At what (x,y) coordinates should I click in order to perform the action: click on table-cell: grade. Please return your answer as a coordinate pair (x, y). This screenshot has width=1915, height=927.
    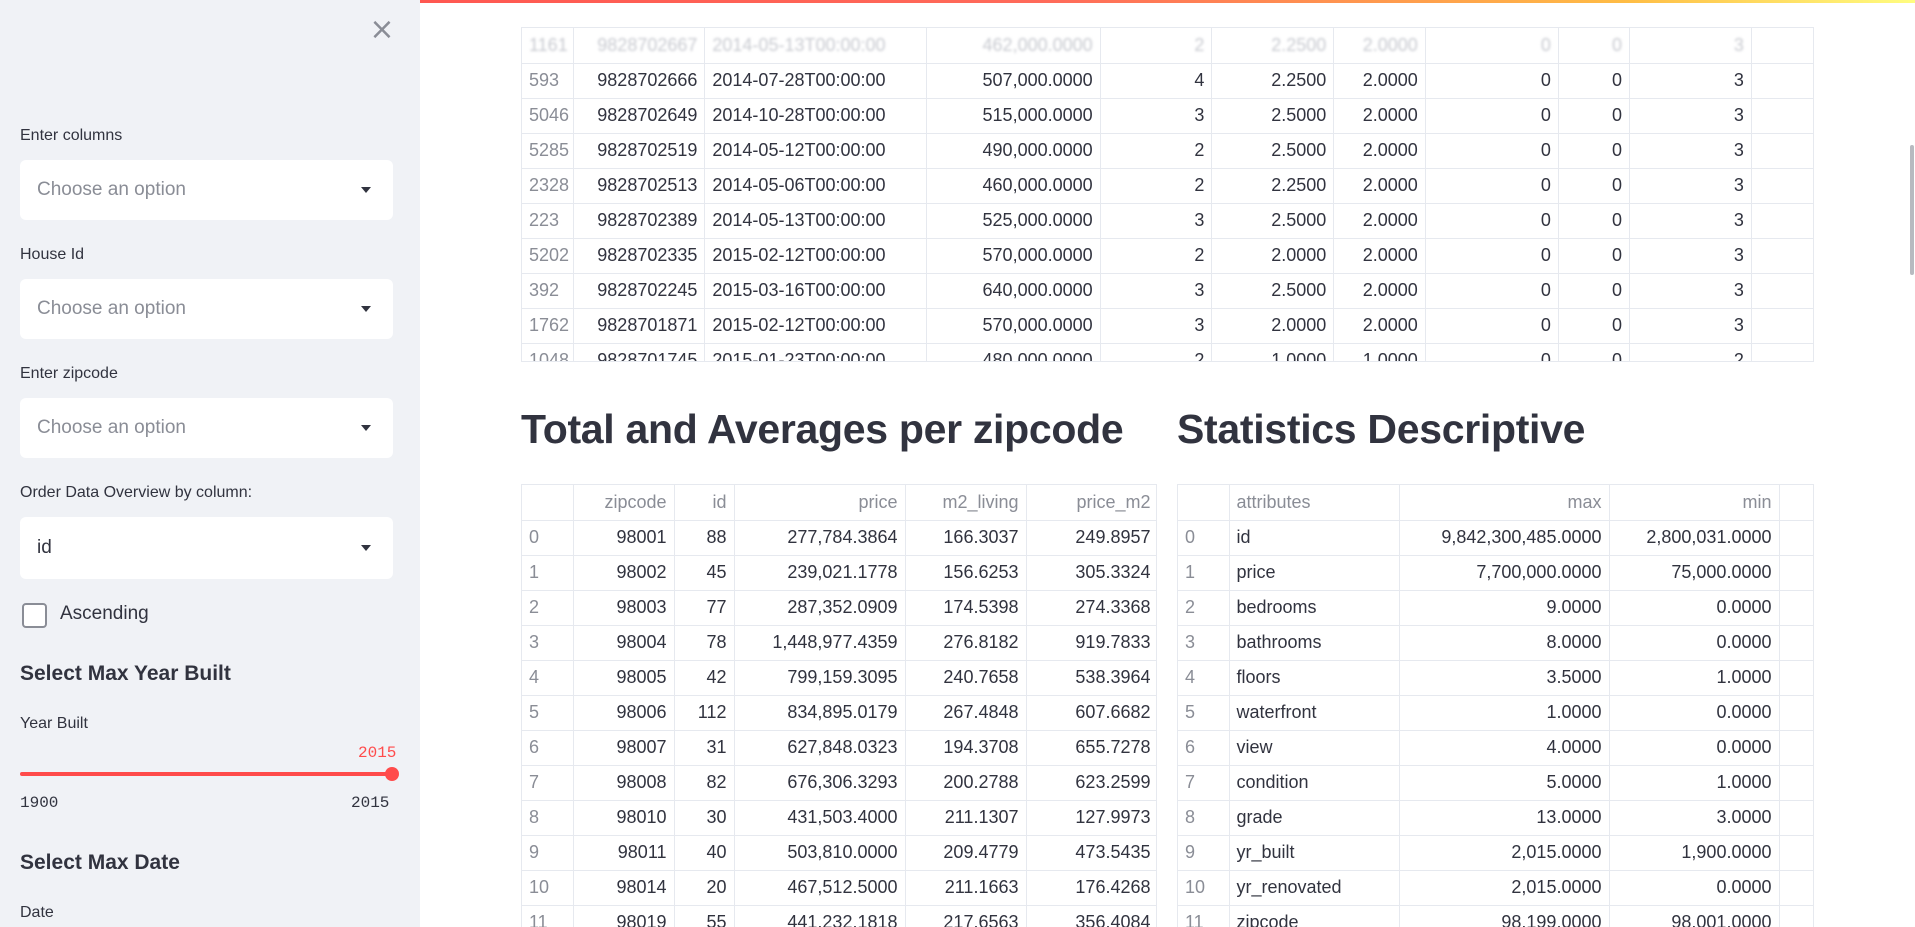
    Looking at the image, I should click on (1314, 818).